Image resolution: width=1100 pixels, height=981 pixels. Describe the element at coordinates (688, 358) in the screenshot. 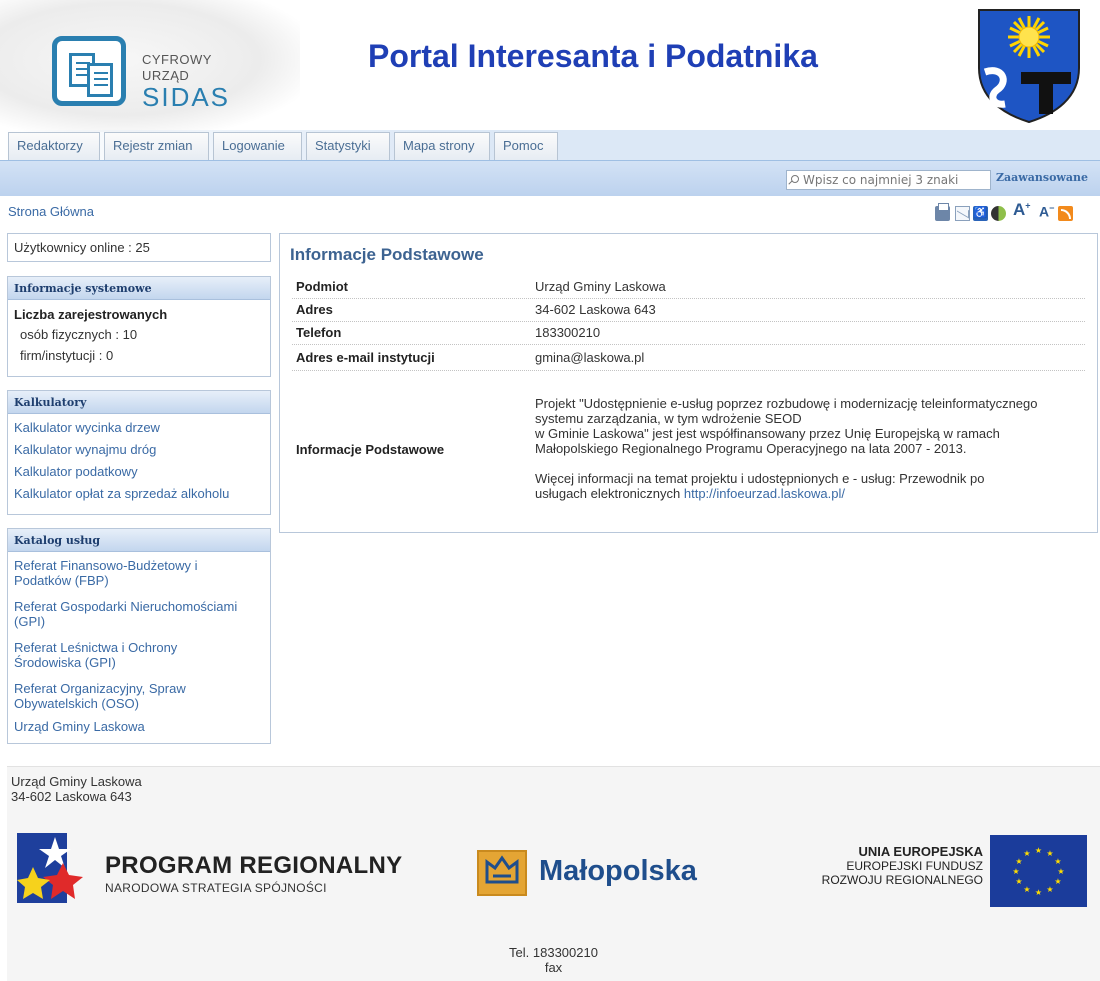

I see `info-row-email: Adres e-mail instytucji gmina@laskowa.pl` at that location.